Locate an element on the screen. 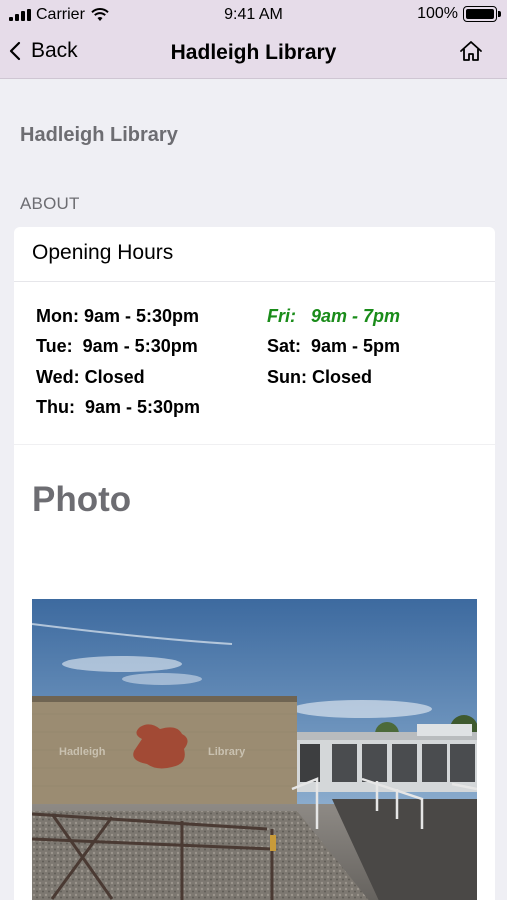  home-icon is located at coordinates (471, 51).